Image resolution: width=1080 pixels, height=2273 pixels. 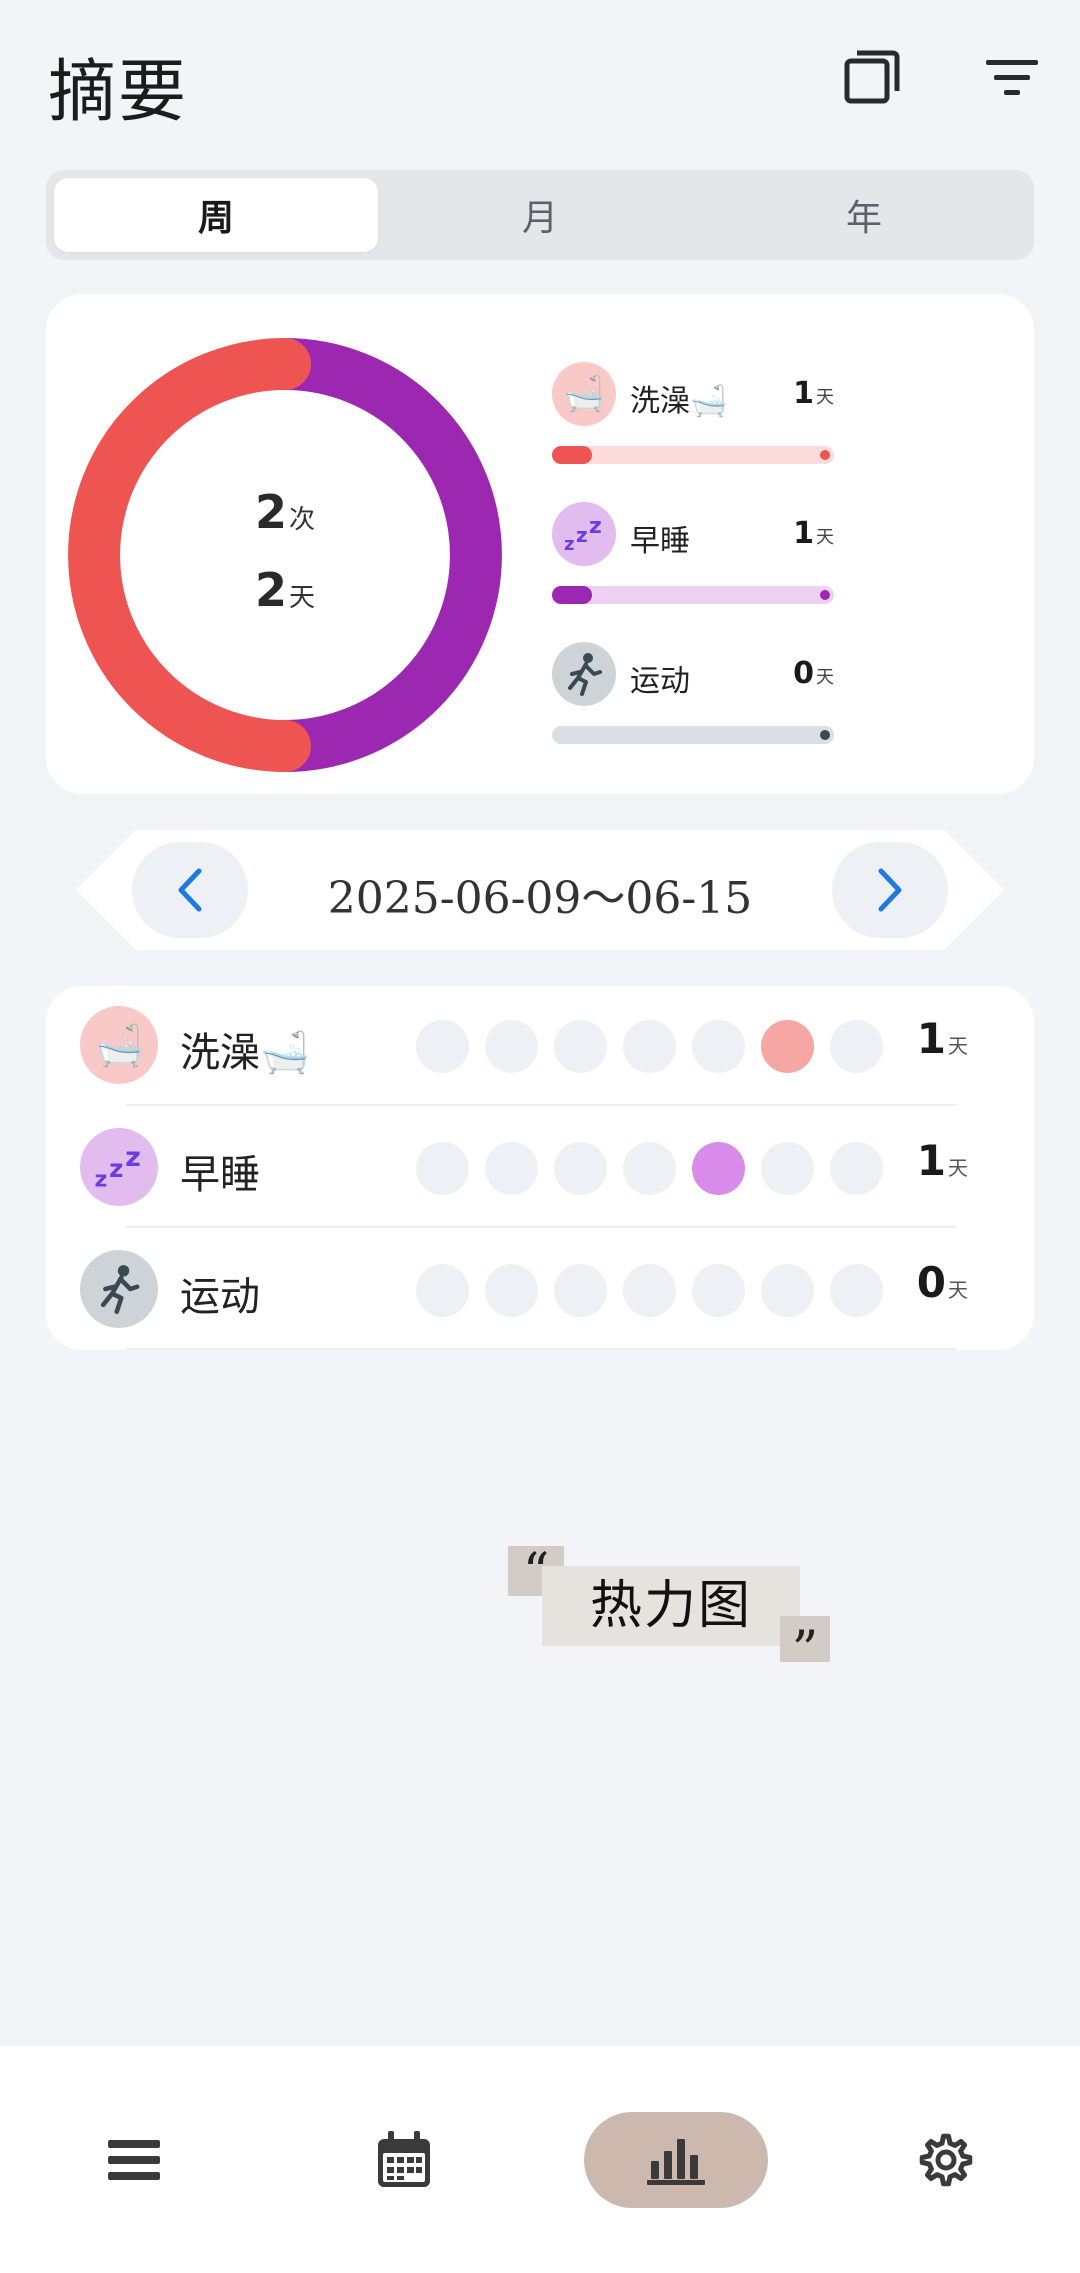 I want to click on total-days: 2, so click(x=270, y=590).